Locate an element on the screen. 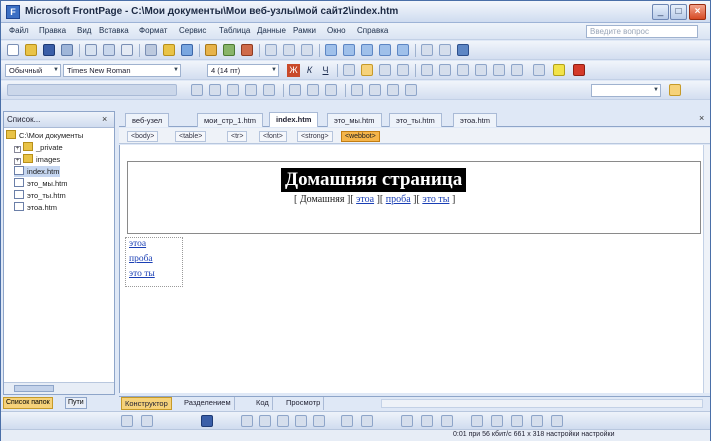 This screenshot has height=441, width=711. oval-icon is located at coordinates (301, 421).